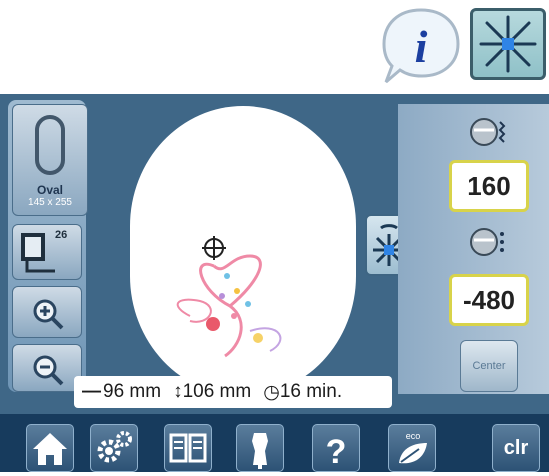 The image size is (549, 476). What do you see at coordinates (489, 300) in the screenshot?
I see `vertical-position-value: -480` at bounding box center [489, 300].